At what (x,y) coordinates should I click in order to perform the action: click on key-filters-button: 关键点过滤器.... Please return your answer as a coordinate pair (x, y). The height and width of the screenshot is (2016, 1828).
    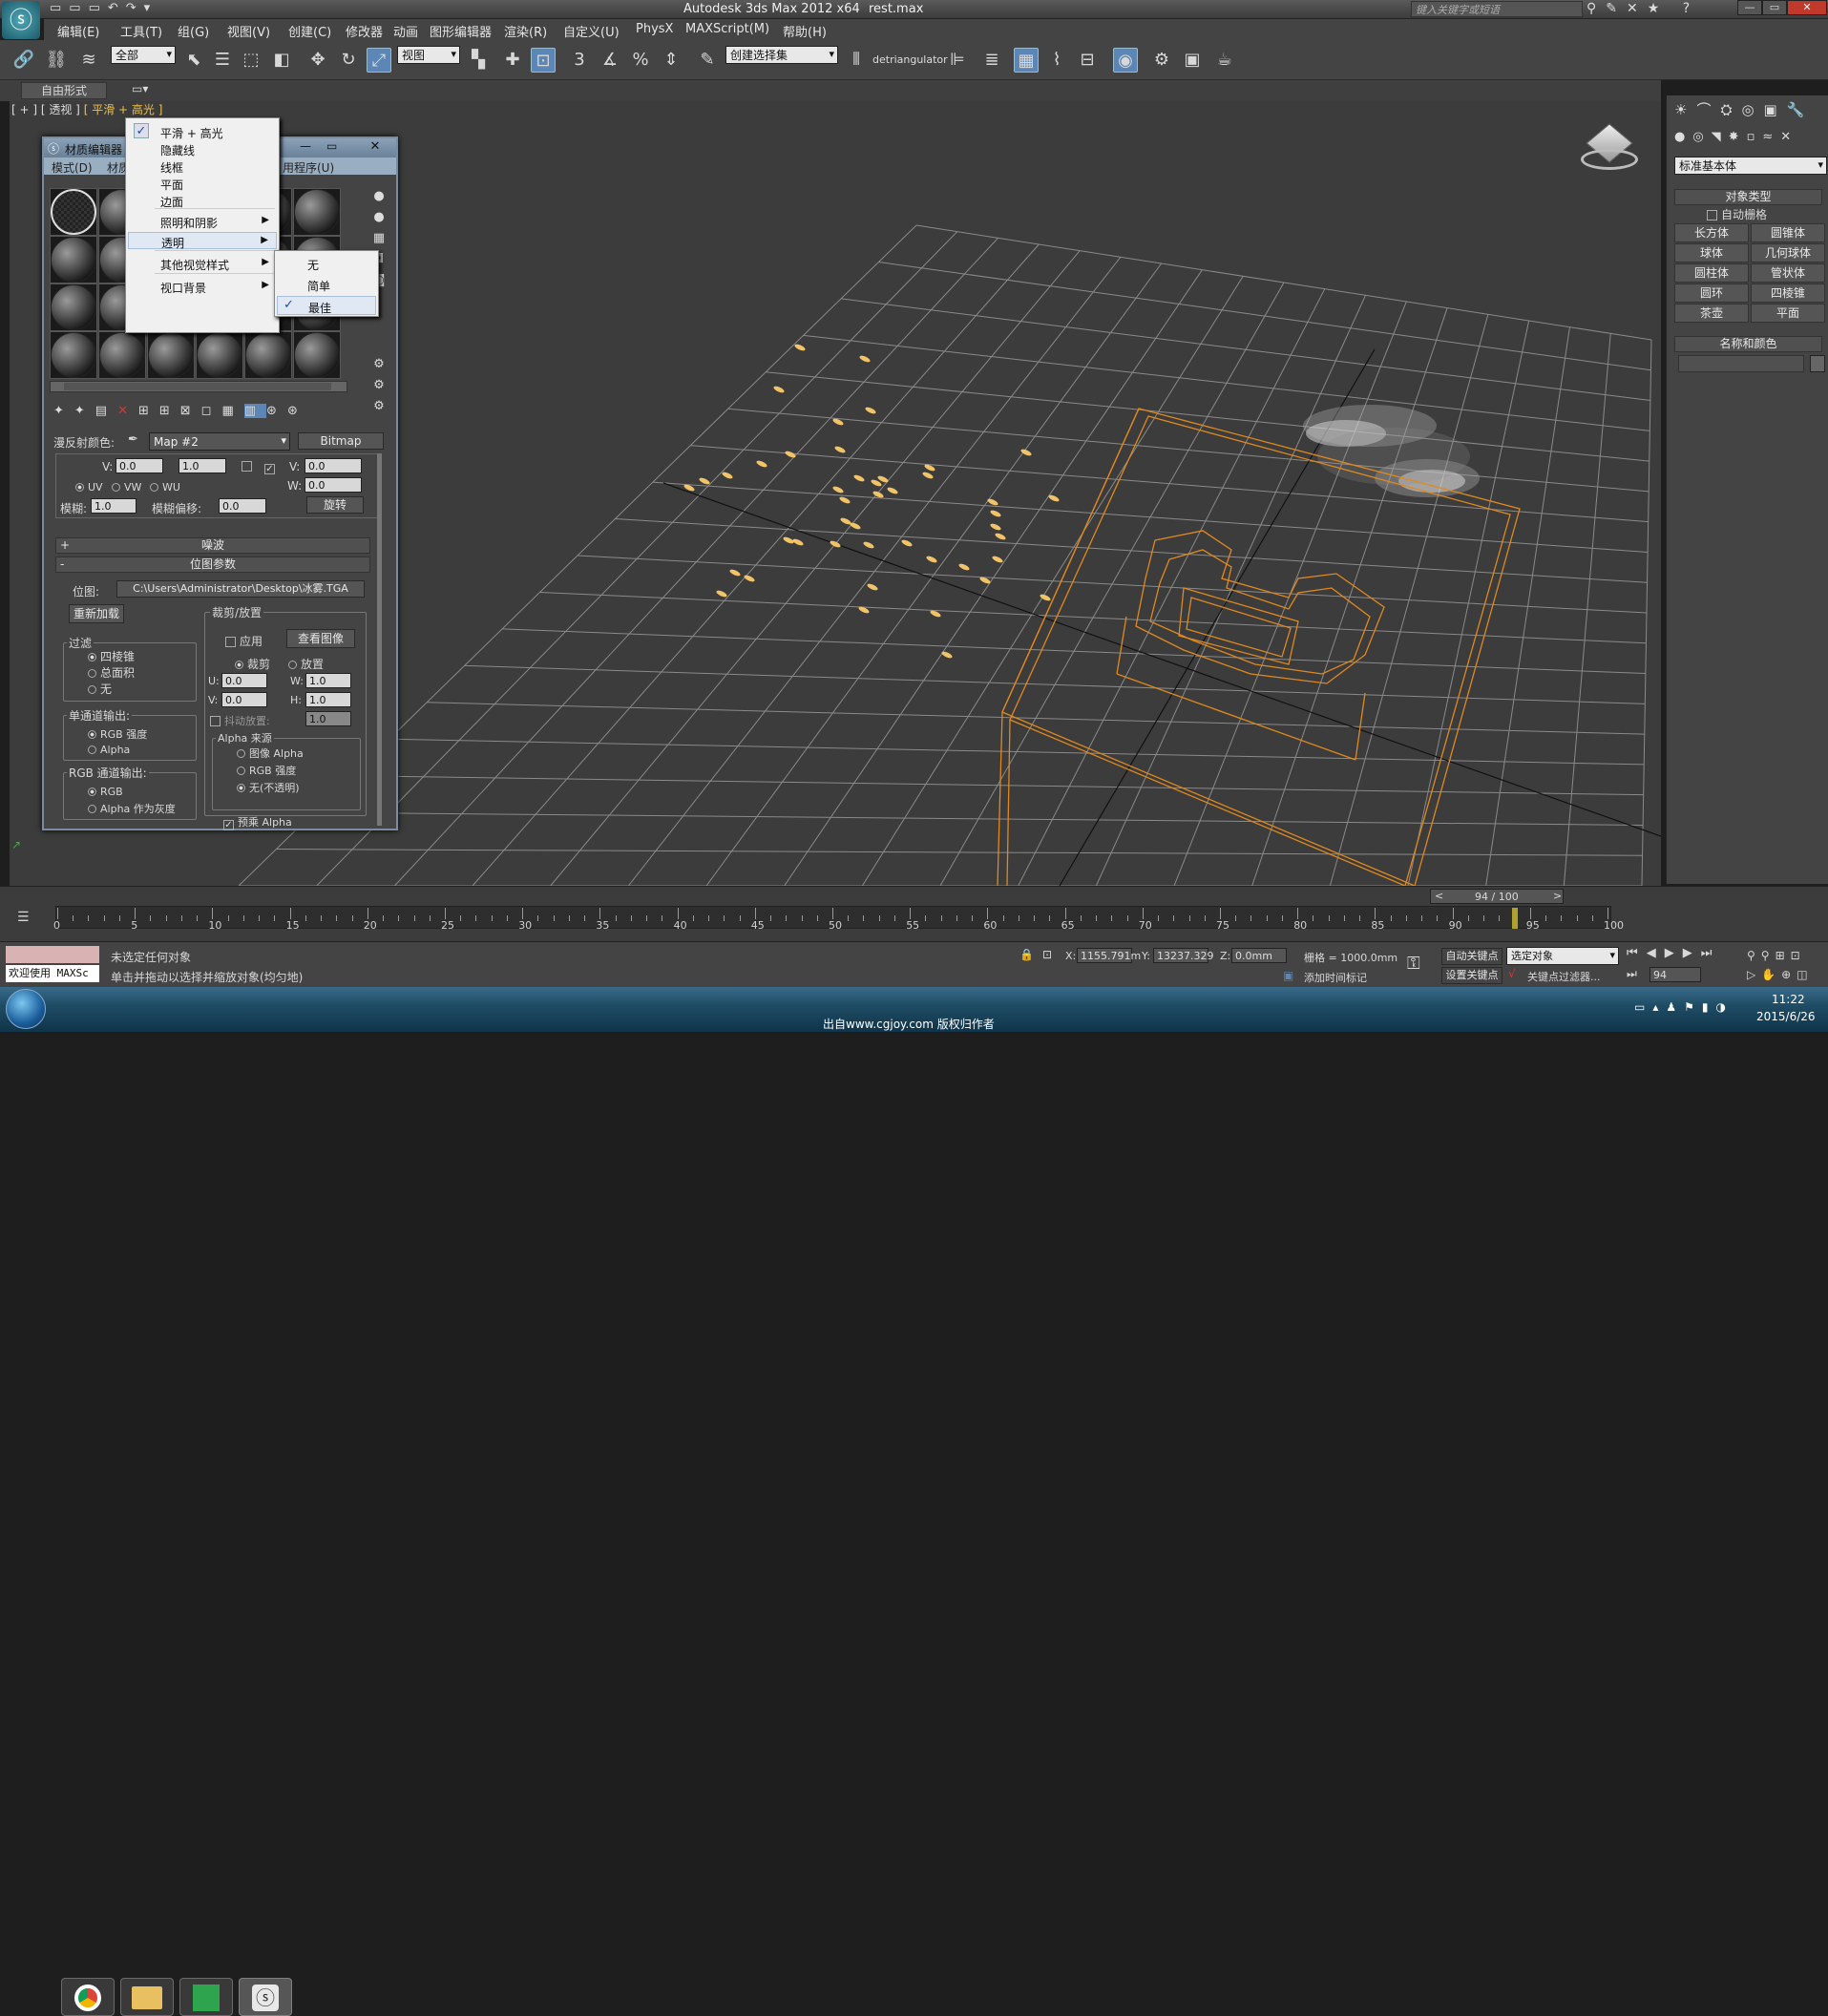
    Looking at the image, I should click on (1564, 976).